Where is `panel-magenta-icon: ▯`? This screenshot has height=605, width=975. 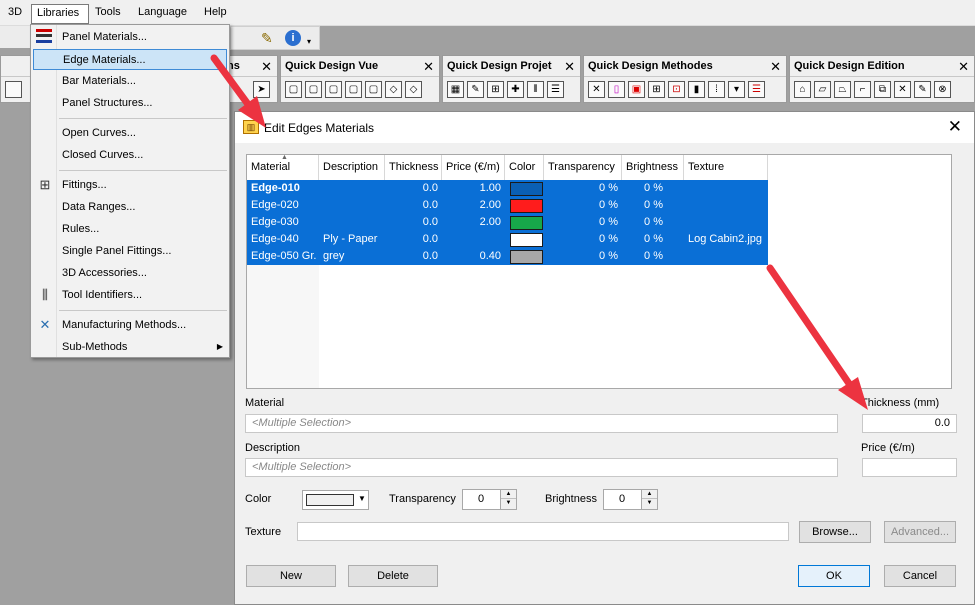 panel-magenta-icon: ▯ is located at coordinates (616, 89).